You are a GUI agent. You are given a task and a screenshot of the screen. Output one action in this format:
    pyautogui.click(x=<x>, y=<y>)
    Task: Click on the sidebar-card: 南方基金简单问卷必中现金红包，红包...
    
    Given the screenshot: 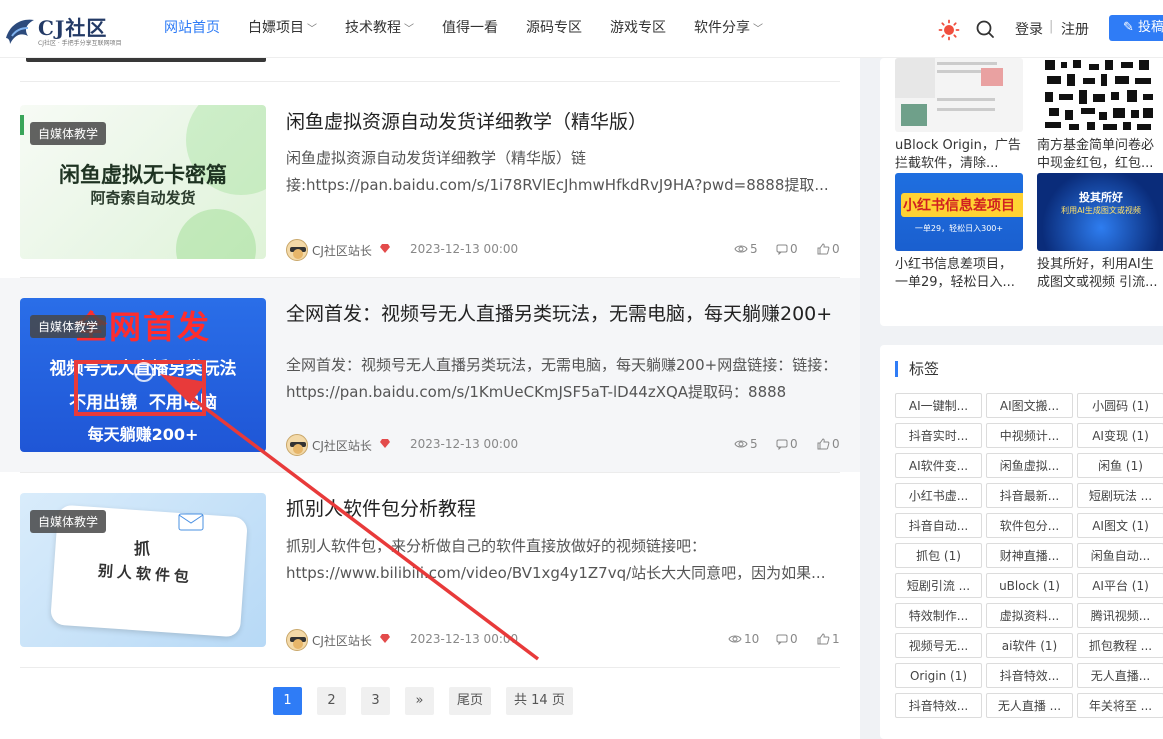 What is the action you would take?
    pyautogui.click(x=1100, y=115)
    